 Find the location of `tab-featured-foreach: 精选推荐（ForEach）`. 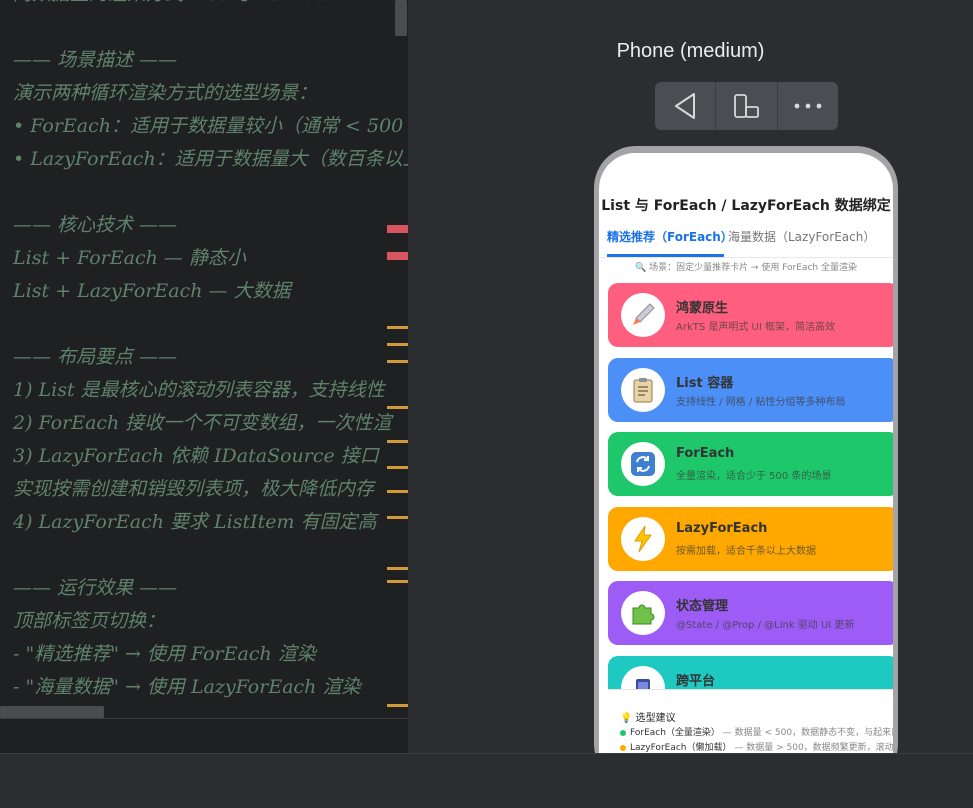

tab-featured-foreach: 精选推荐（ForEach） is located at coordinates (670, 237).